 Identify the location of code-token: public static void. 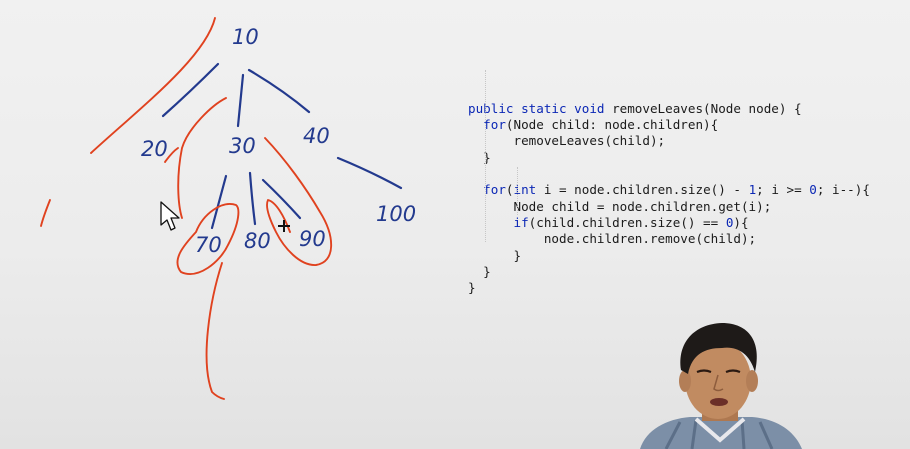
(540, 108).